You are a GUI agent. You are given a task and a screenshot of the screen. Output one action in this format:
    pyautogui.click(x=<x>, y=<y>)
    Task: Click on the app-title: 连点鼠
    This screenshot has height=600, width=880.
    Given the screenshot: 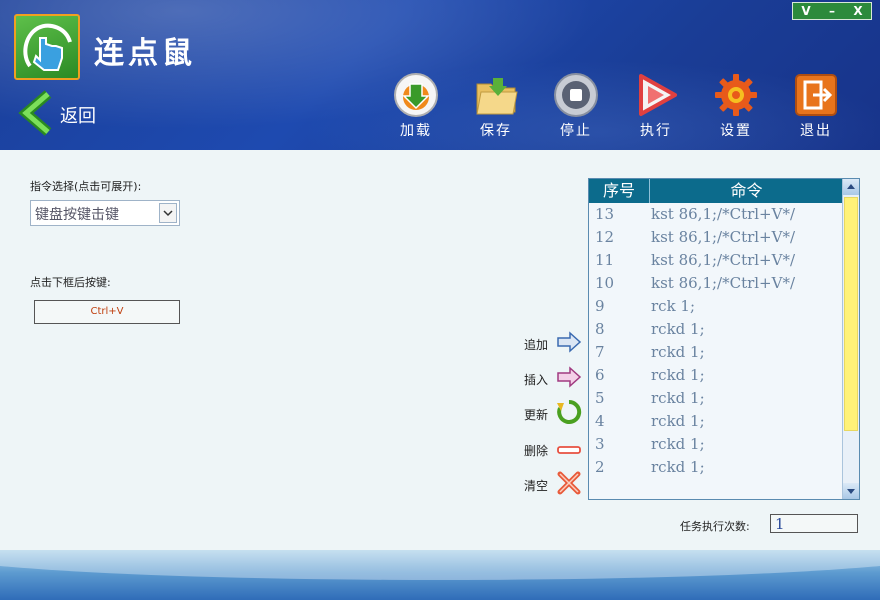 What is the action you would take?
    pyautogui.click(x=145, y=53)
    